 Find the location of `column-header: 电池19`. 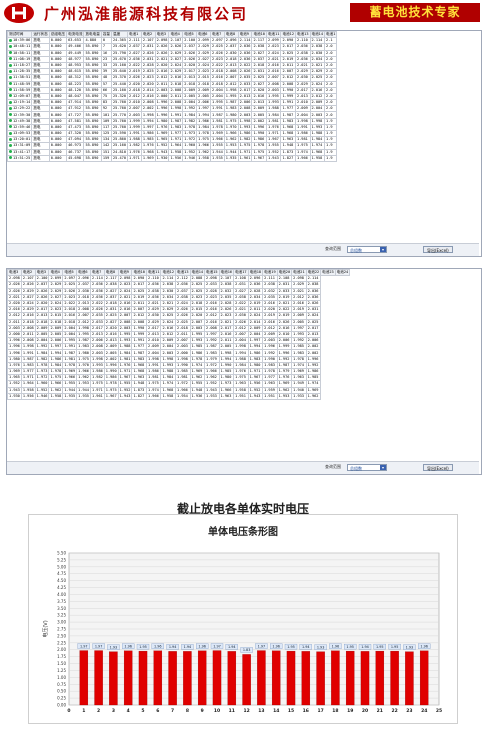

column-header: 电池19 is located at coordinates (270, 273).